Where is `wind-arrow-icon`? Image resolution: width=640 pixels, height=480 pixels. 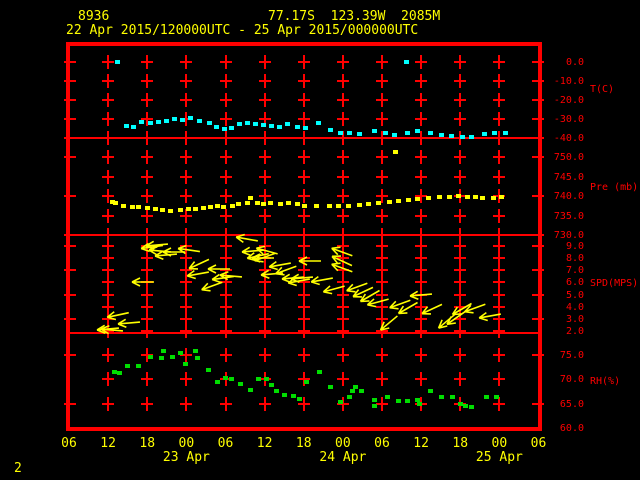 wind-arrow-icon is located at coordinates (231, 276).